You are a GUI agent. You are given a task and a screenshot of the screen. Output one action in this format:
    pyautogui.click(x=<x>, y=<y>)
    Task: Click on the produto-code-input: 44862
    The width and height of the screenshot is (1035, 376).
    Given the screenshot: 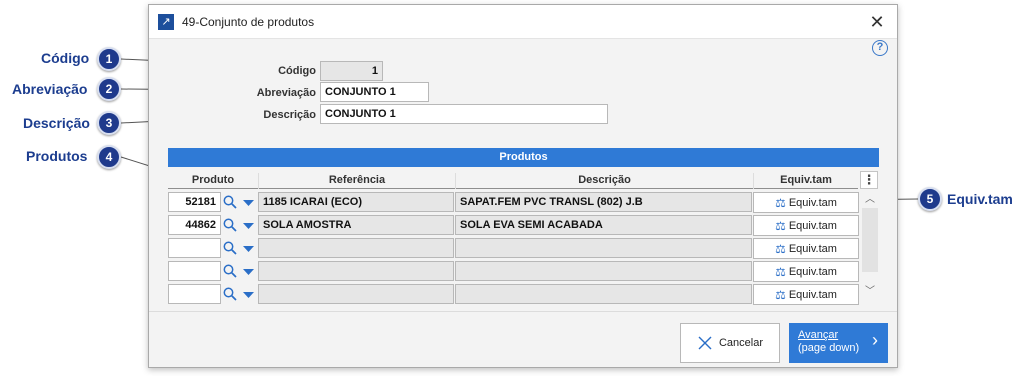 What is the action you would take?
    pyautogui.click(x=194, y=225)
    